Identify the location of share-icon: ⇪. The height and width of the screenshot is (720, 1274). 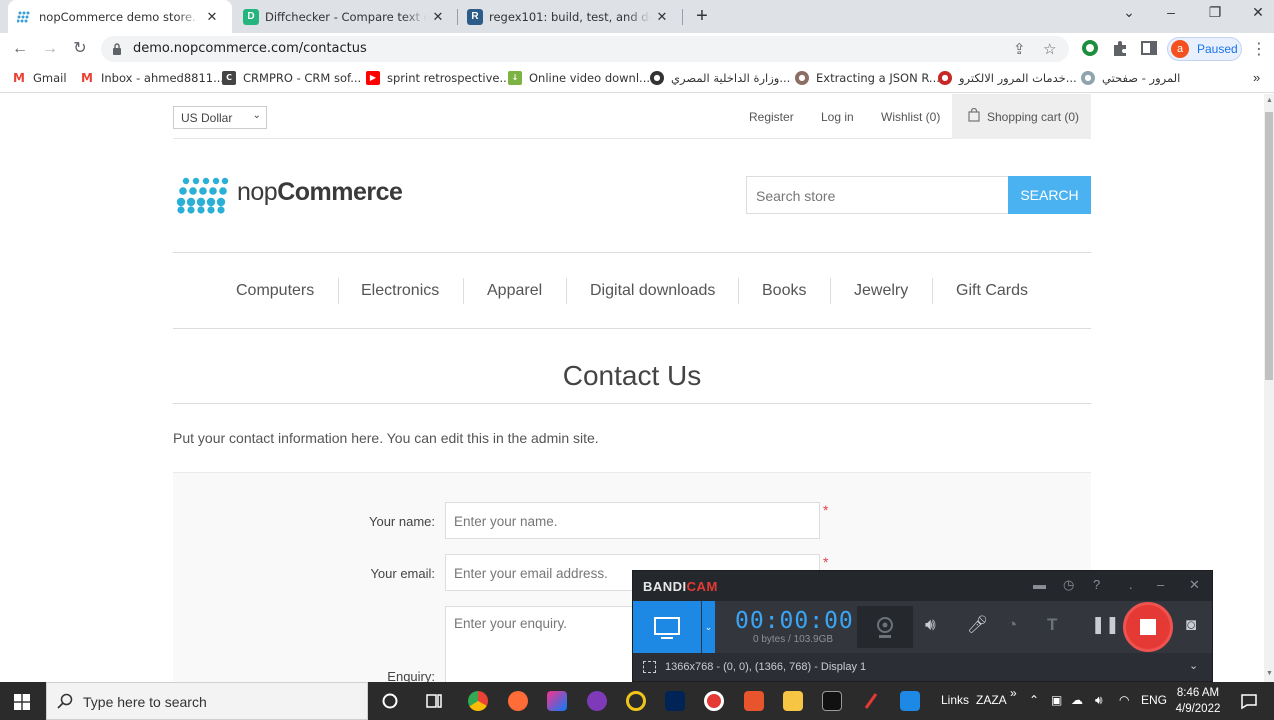
(1019, 49).